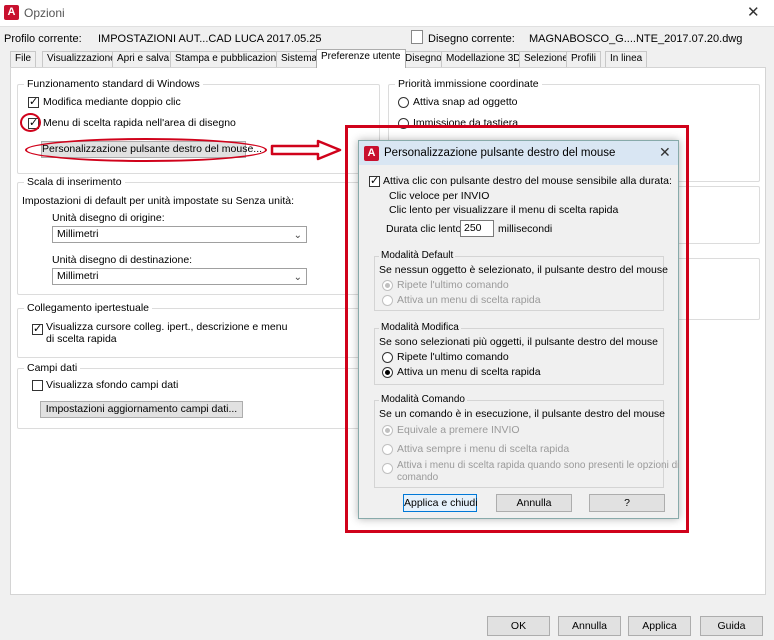 This screenshot has width=774, height=640. I want to click on command-always-menu-label: Attiva sempre i menu di scelta rapida, so click(483, 449).